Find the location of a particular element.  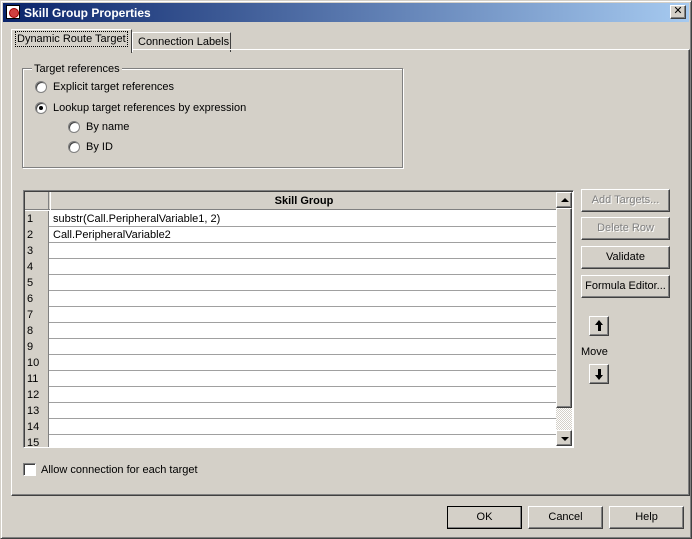

allow-connection-label: Allow connection for each target is located at coordinates (119, 469).